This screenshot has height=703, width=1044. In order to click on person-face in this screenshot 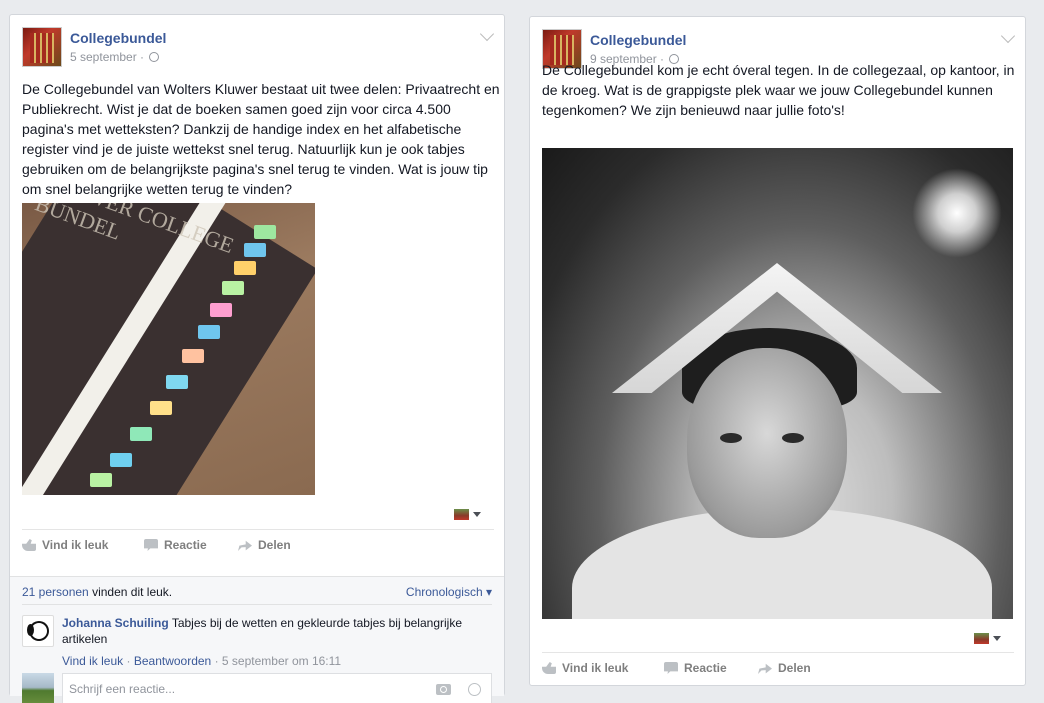, I will do `click(767, 443)`.